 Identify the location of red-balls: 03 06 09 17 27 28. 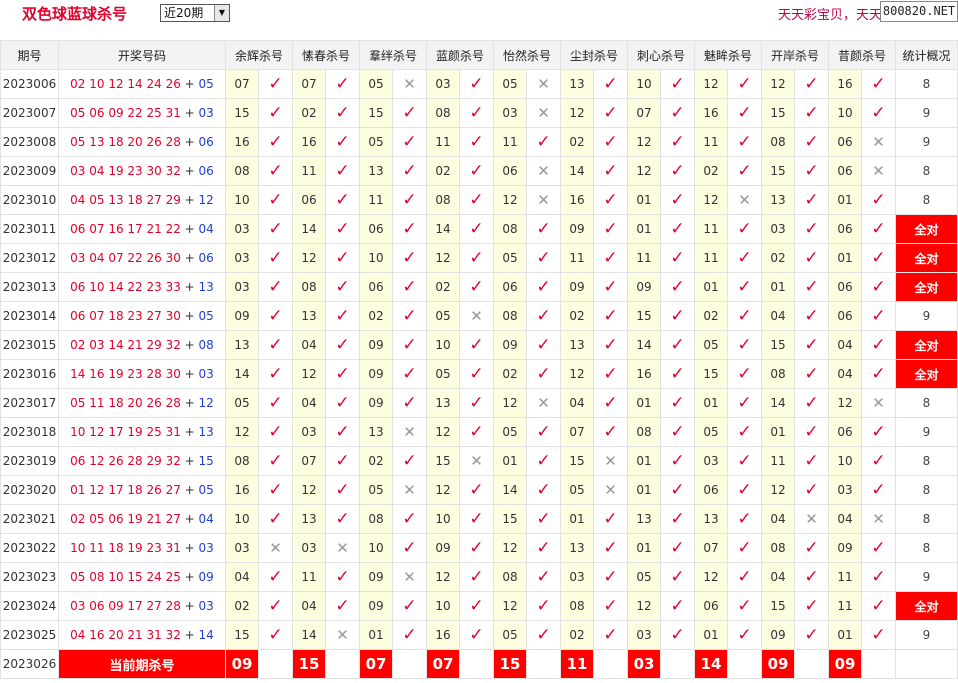
(125, 606).